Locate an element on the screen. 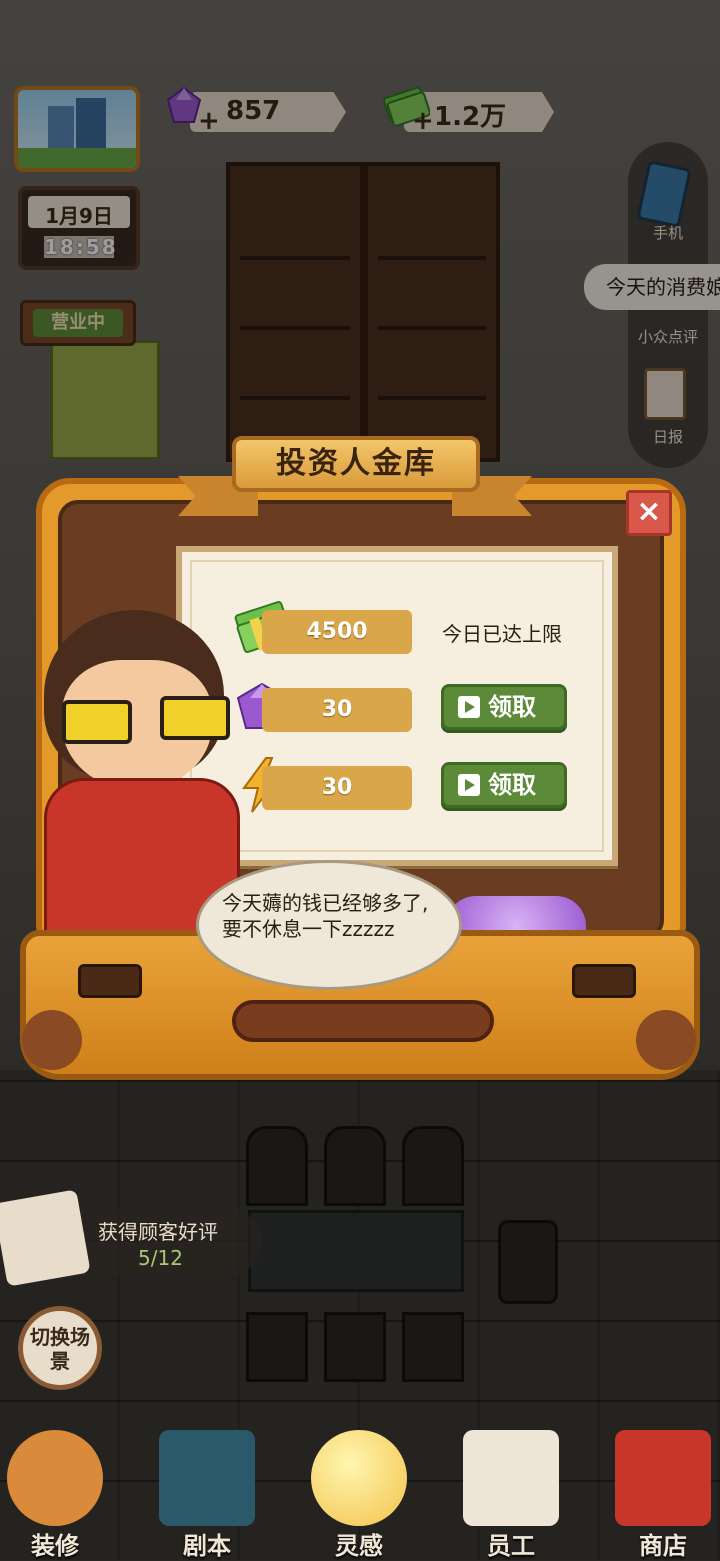  nav-staff: 员工 is located at coordinates (511, 1495).